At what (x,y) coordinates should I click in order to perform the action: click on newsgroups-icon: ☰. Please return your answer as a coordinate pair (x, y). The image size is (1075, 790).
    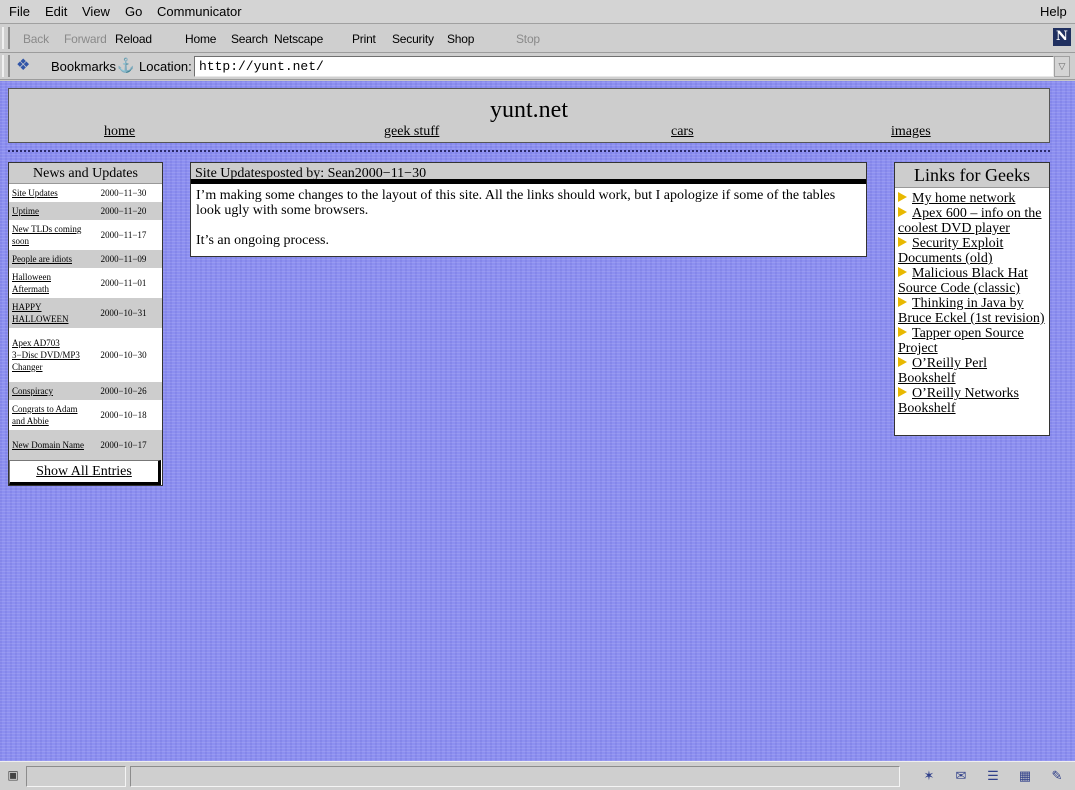
    Looking at the image, I should click on (993, 776).